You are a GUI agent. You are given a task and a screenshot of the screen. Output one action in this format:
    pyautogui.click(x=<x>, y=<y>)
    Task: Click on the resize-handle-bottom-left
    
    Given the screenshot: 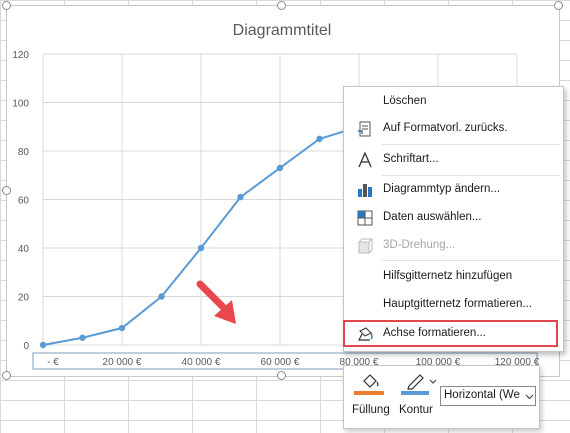 What is the action you would take?
    pyautogui.click(x=6, y=375)
    